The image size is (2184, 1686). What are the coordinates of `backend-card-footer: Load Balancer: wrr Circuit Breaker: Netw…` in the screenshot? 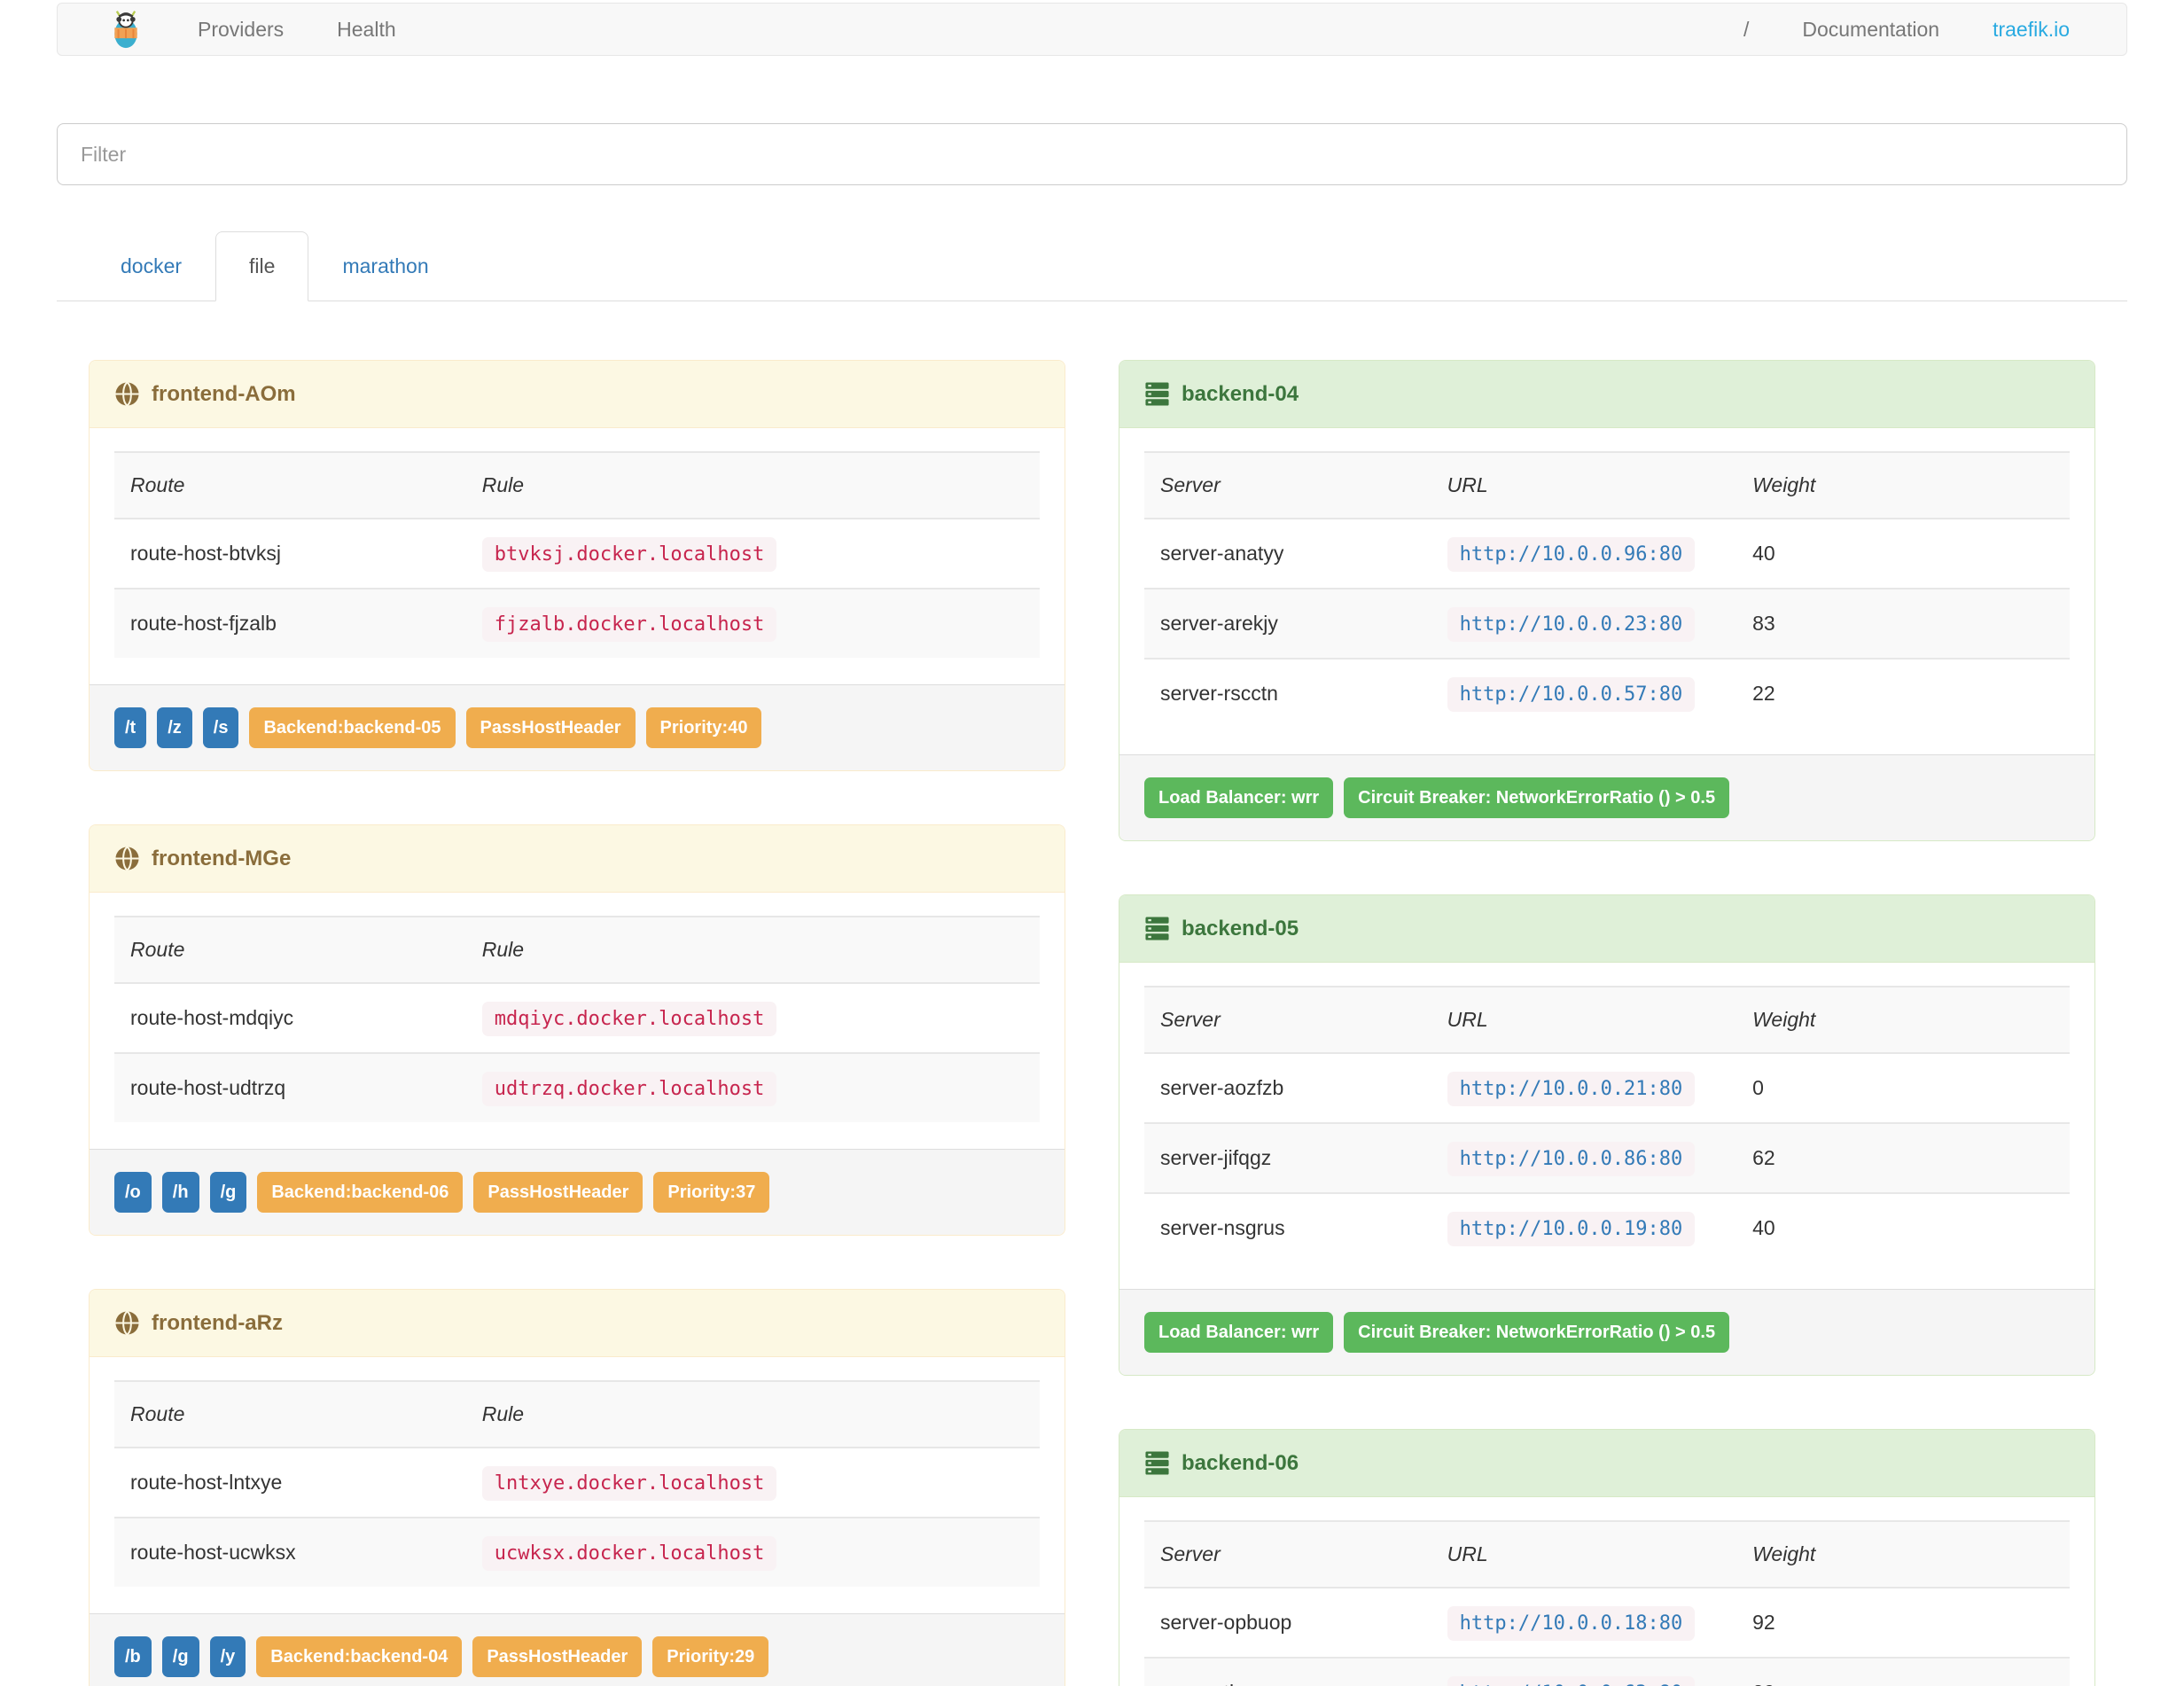 It's located at (1606, 797).